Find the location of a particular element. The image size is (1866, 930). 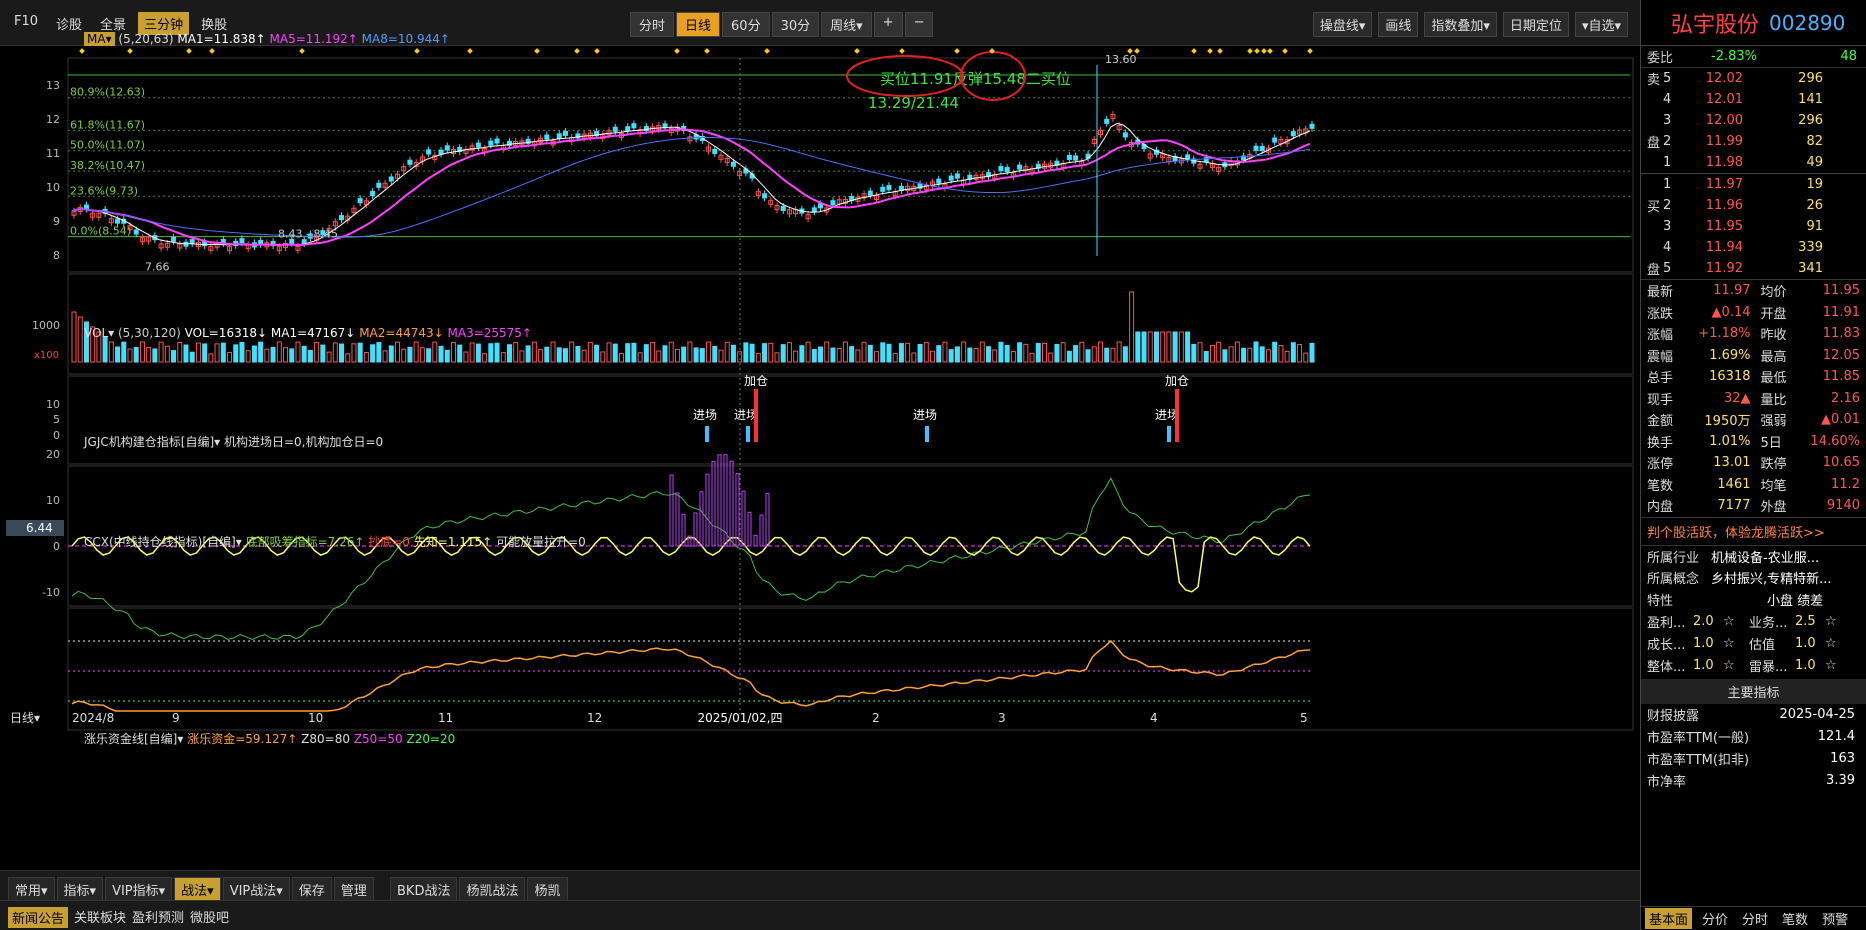

toolbar-left-0: F10 is located at coordinates (26, 23).